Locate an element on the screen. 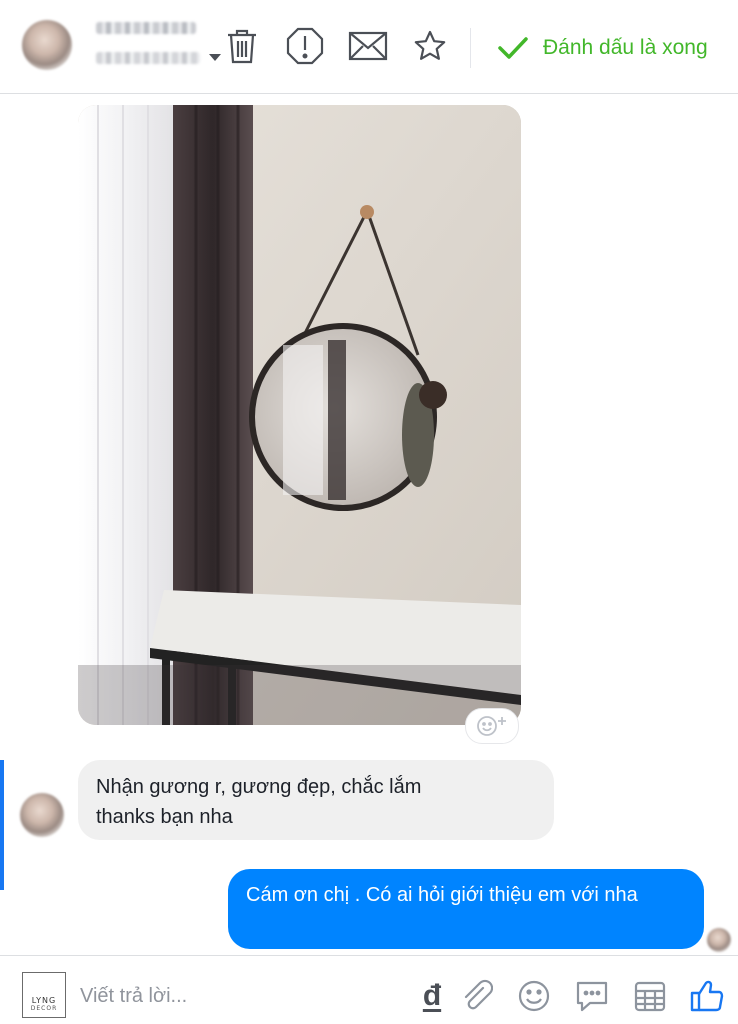  thumbs-up-icon is located at coordinates (707, 996).